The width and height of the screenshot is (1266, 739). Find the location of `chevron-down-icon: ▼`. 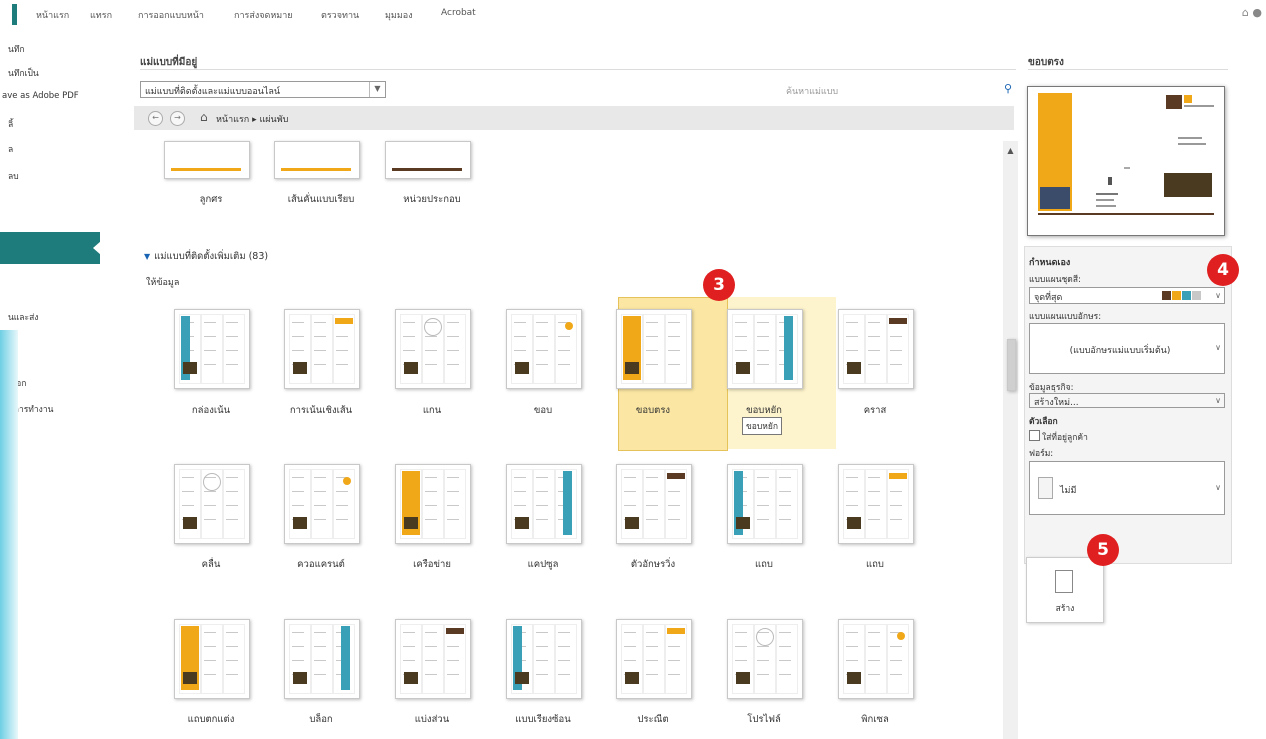

chevron-down-icon: ▼ is located at coordinates (377, 89).